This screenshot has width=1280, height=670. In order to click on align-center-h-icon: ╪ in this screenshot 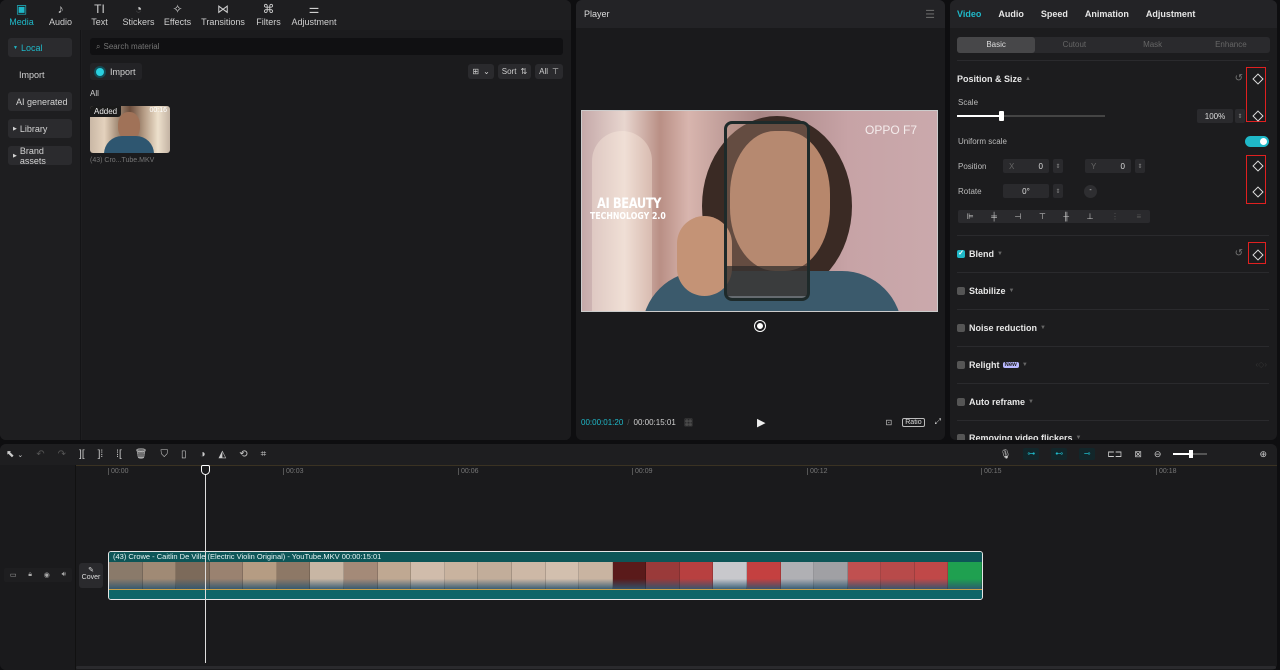, I will do `click(994, 216)`.